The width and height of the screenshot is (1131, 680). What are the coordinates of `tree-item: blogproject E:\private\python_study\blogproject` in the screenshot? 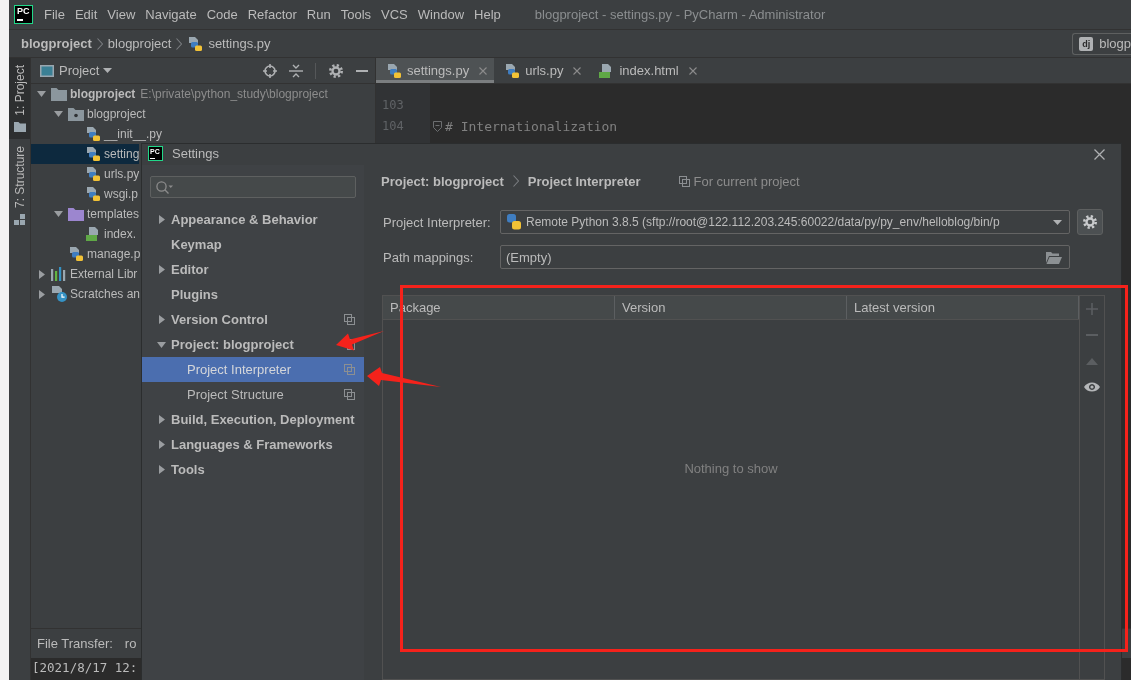 It's located at (179, 94).